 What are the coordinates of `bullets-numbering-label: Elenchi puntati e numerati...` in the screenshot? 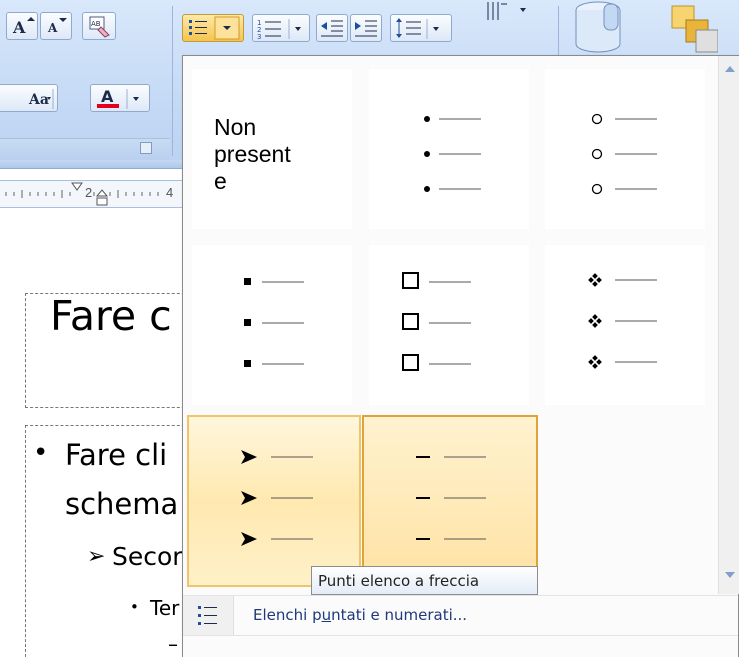 It's located at (360, 615).